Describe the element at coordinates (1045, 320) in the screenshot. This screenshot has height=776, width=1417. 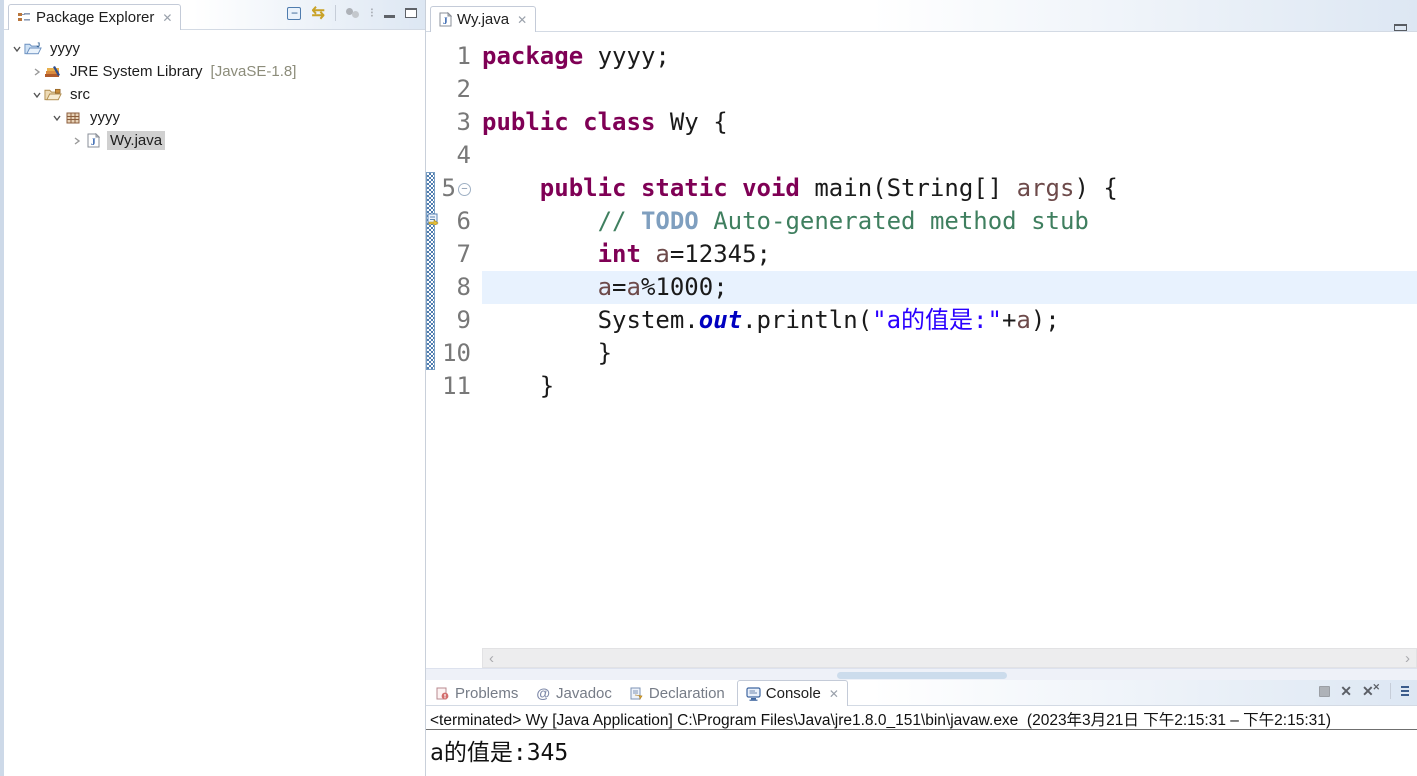
I see `code-token: );` at that location.